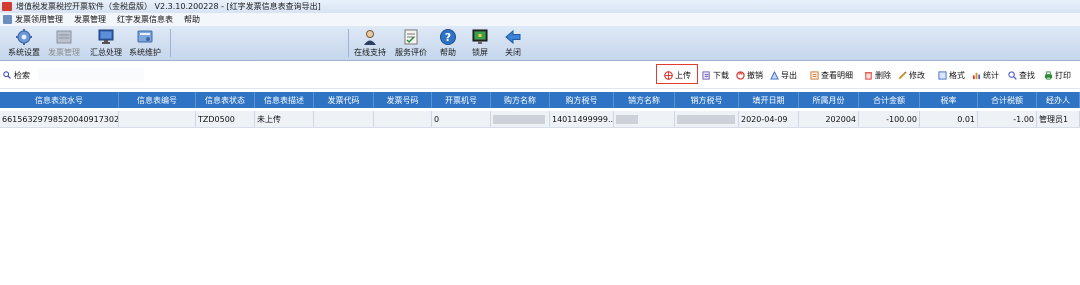 The image size is (1080, 285). I want to click on summary-processing-button: 汇总处理, so click(106, 42).